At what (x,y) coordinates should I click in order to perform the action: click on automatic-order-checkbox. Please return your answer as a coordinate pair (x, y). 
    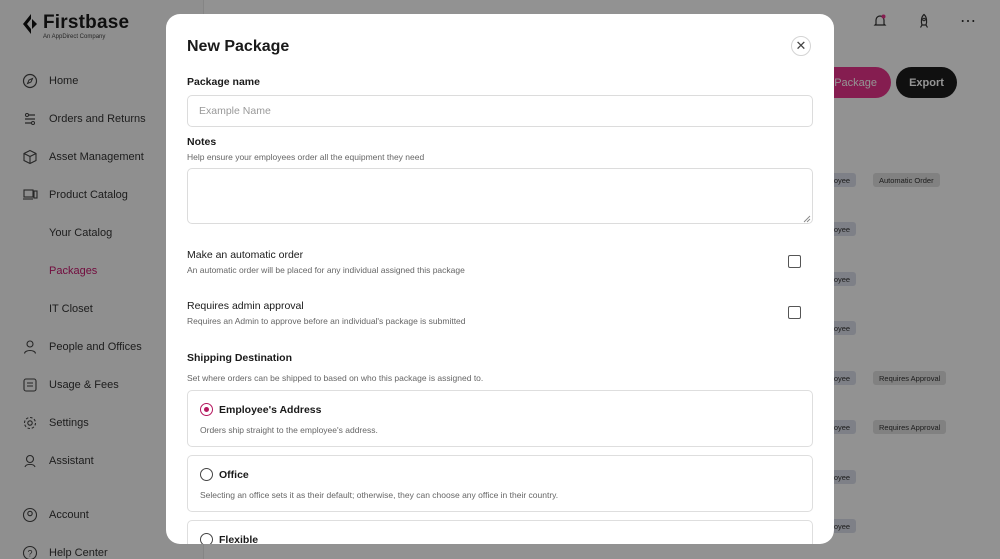
    Looking at the image, I should click on (794, 261).